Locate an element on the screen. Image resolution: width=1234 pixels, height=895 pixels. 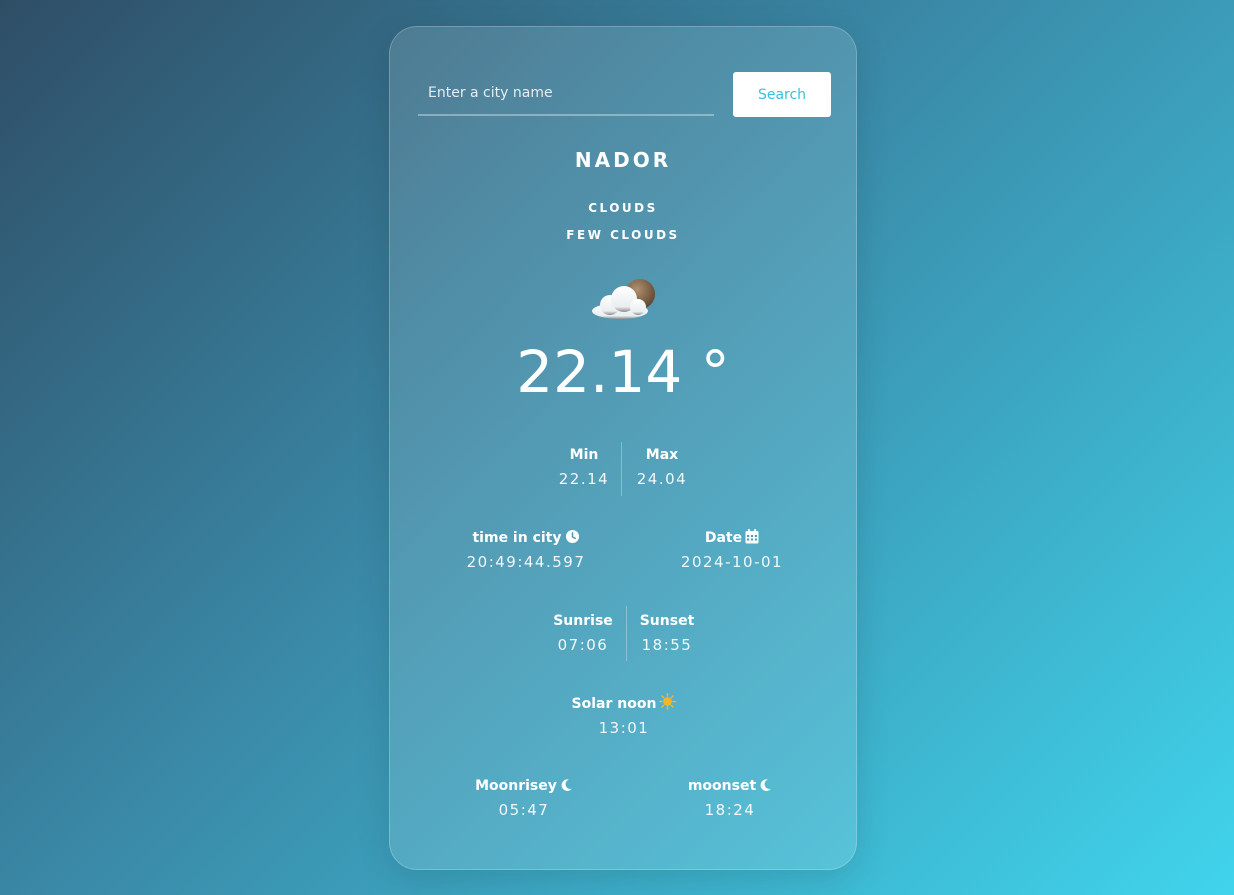
min-temp-block: Min 22.14 is located at coordinates (584, 467).